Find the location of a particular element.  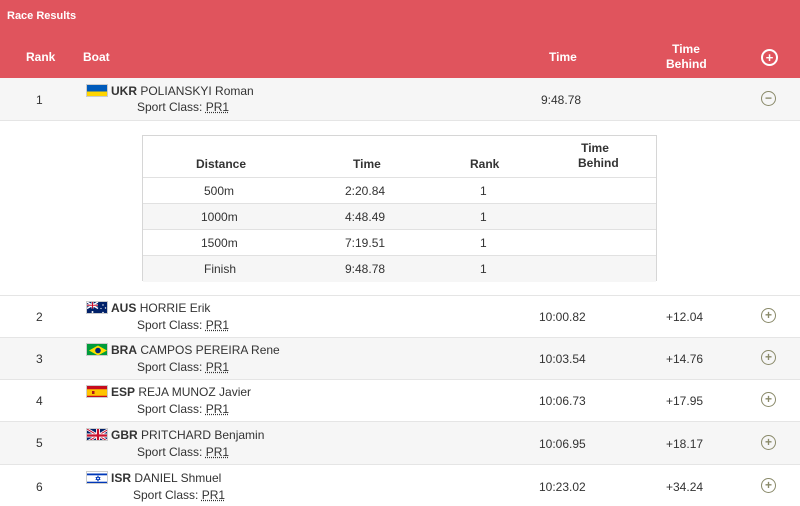

split-row: Finish 9:48.78 1 is located at coordinates (399, 268).